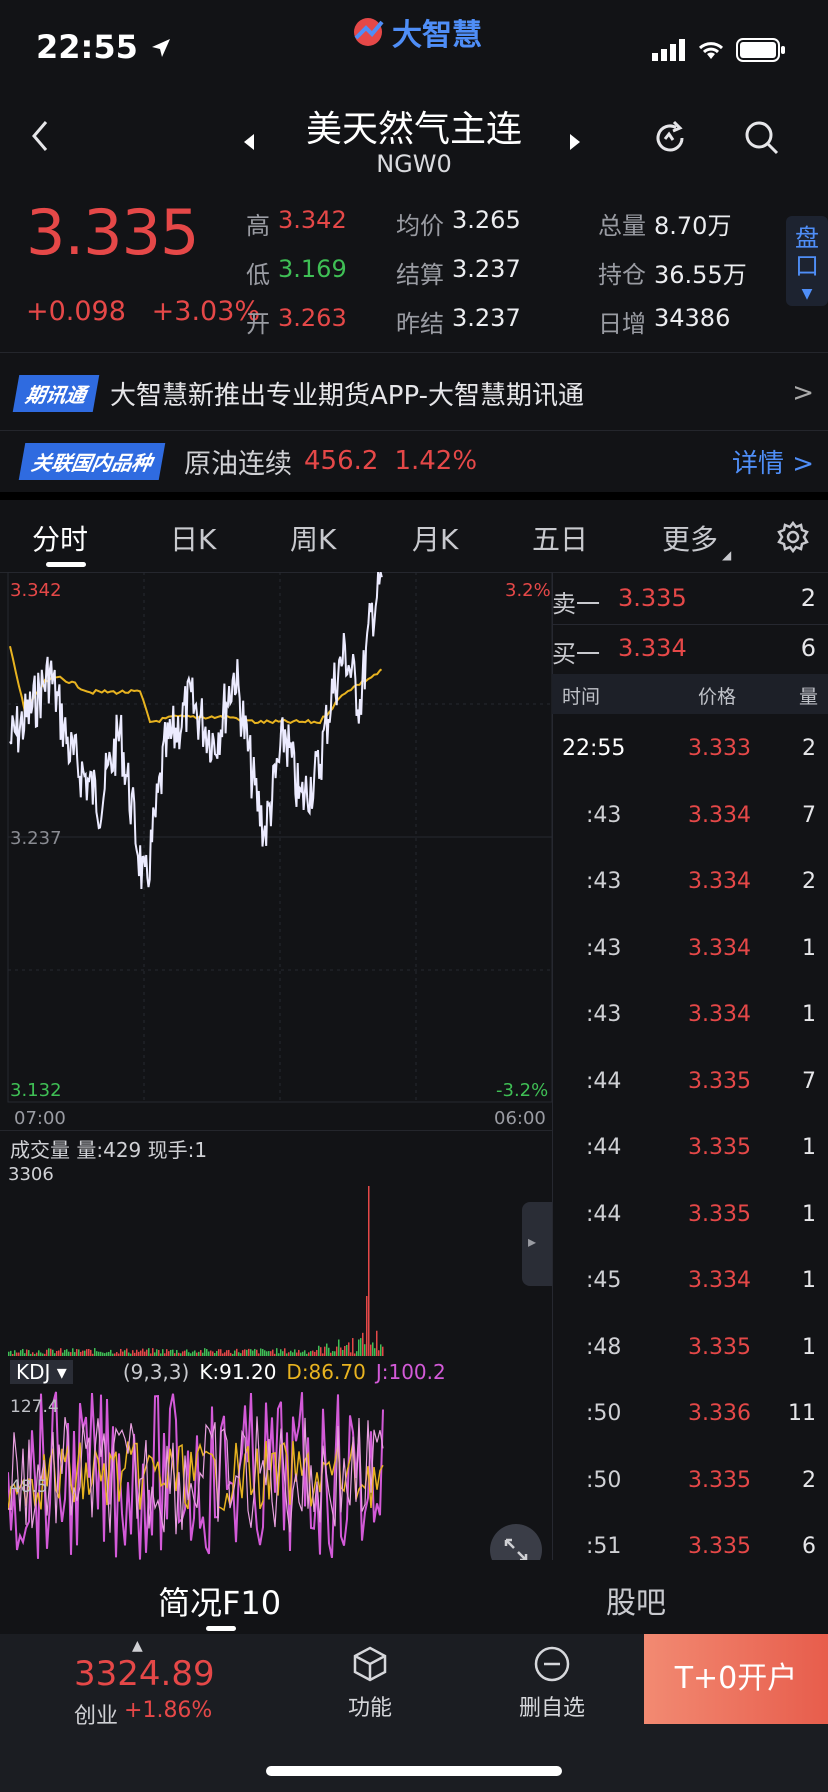 The image size is (828, 1792). What do you see at coordinates (104, 47) in the screenshot?
I see `status-time: 22:55` at bounding box center [104, 47].